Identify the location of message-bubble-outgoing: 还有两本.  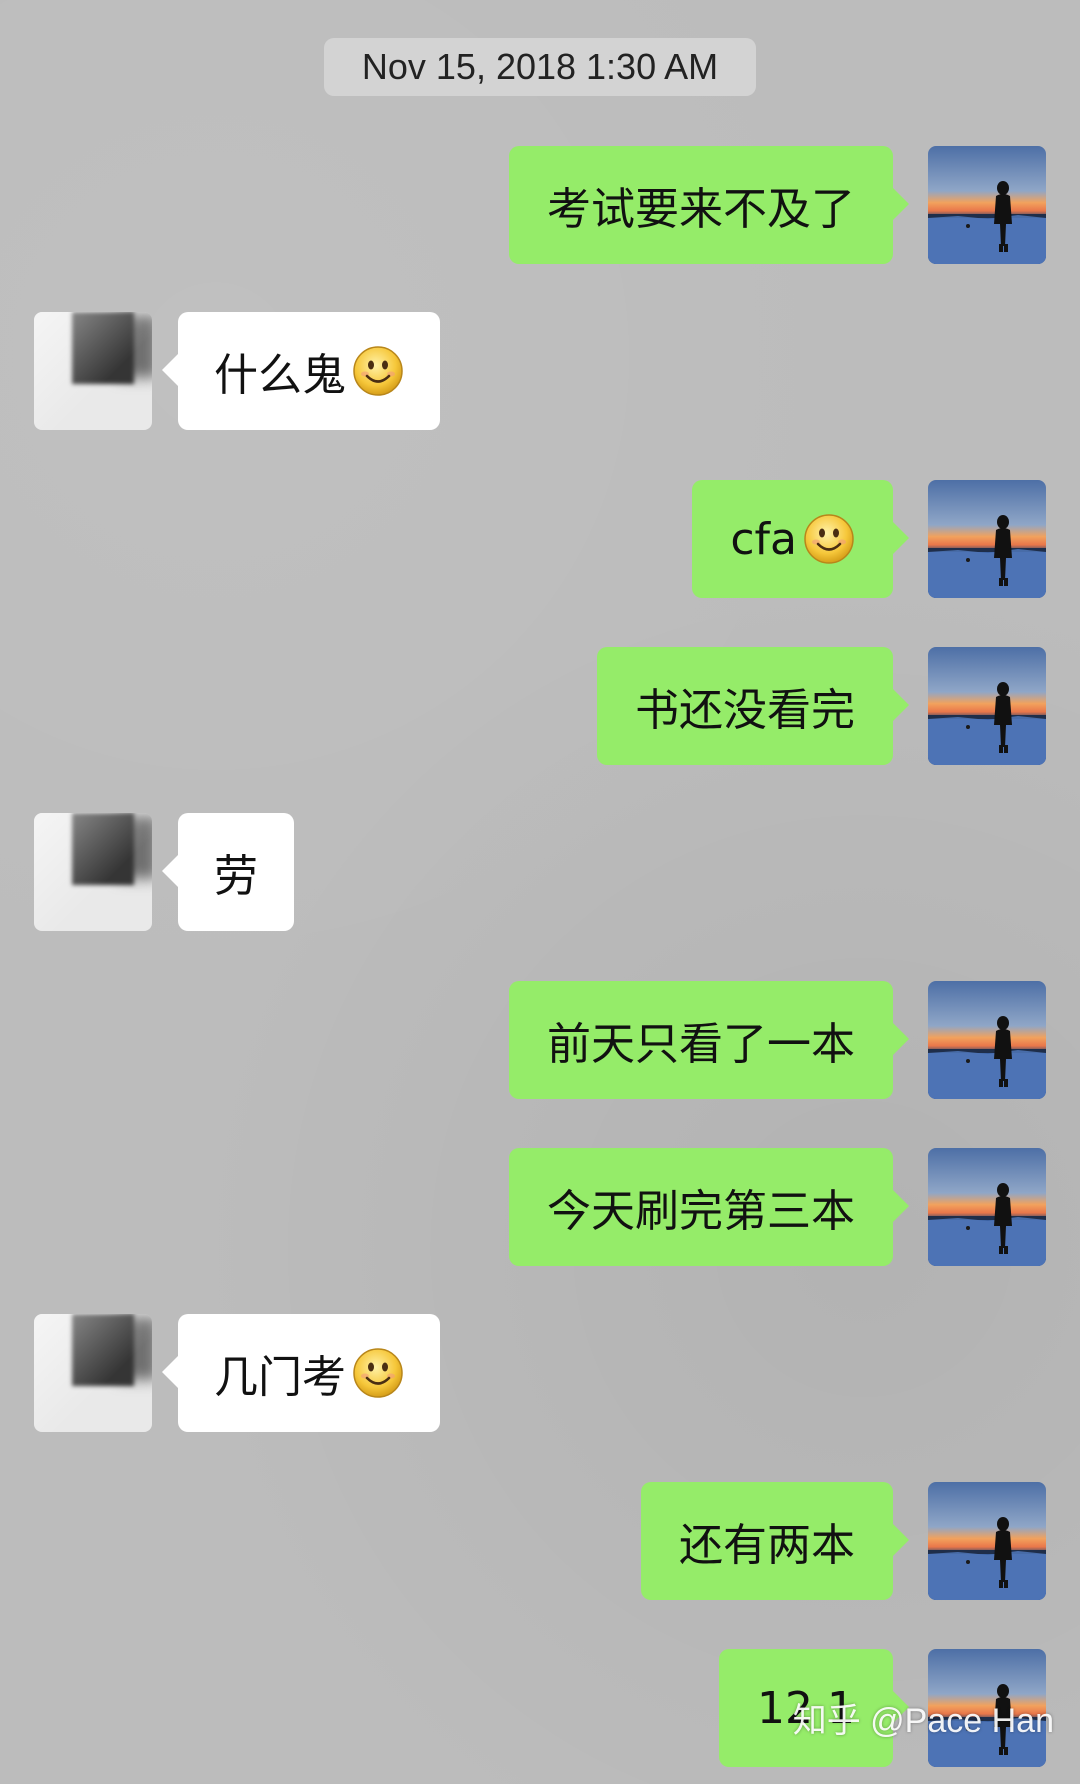
(775, 1541).